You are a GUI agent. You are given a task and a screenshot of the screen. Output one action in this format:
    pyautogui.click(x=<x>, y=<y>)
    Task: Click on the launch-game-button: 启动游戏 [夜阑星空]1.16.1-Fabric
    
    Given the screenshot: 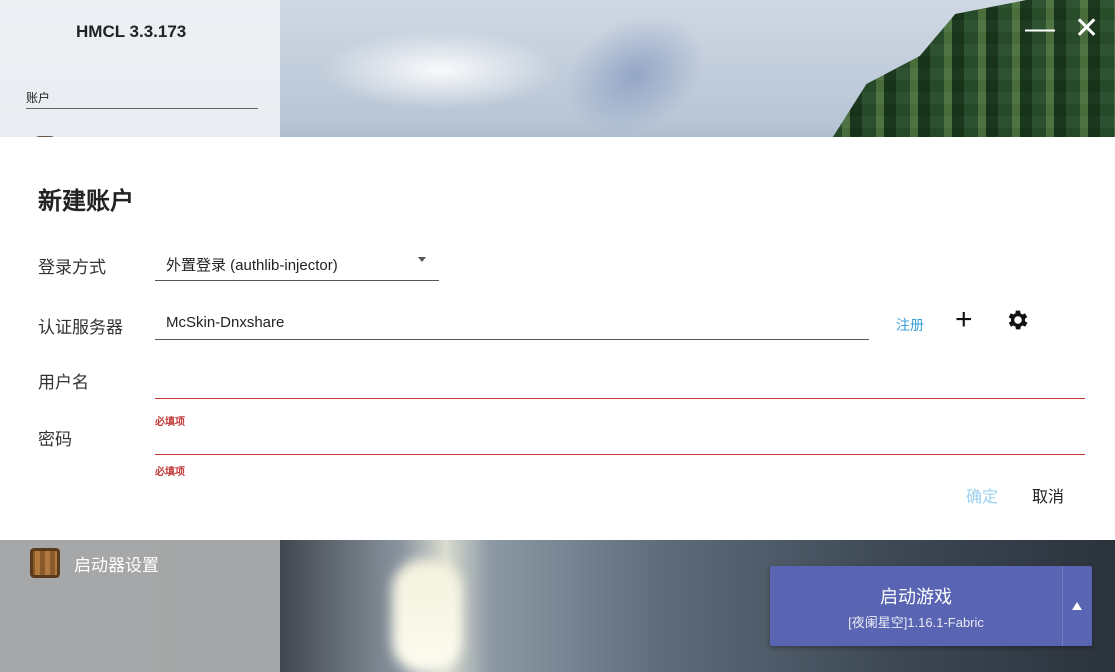 What is the action you would take?
    pyautogui.click(x=916, y=606)
    